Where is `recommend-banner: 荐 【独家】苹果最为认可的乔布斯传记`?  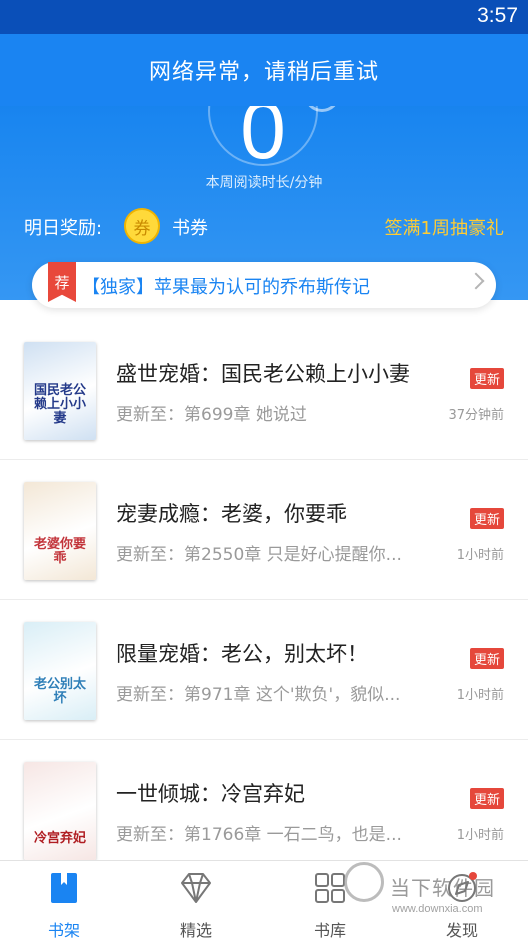
recommend-banner: 荐 【独家】苹果最为认可的乔布斯传记 is located at coordinates (264, 285).